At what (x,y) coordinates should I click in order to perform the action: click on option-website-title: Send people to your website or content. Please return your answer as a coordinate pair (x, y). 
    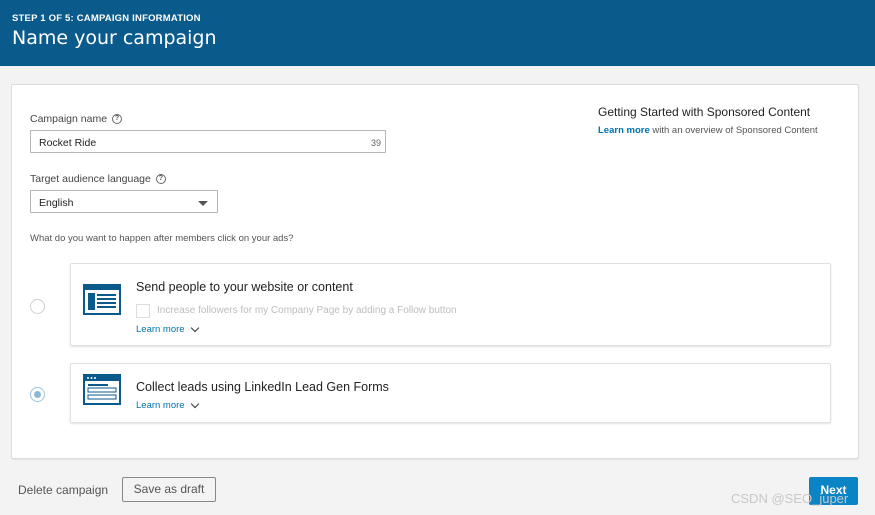
    Looking at the image, I should click on (244, 287).